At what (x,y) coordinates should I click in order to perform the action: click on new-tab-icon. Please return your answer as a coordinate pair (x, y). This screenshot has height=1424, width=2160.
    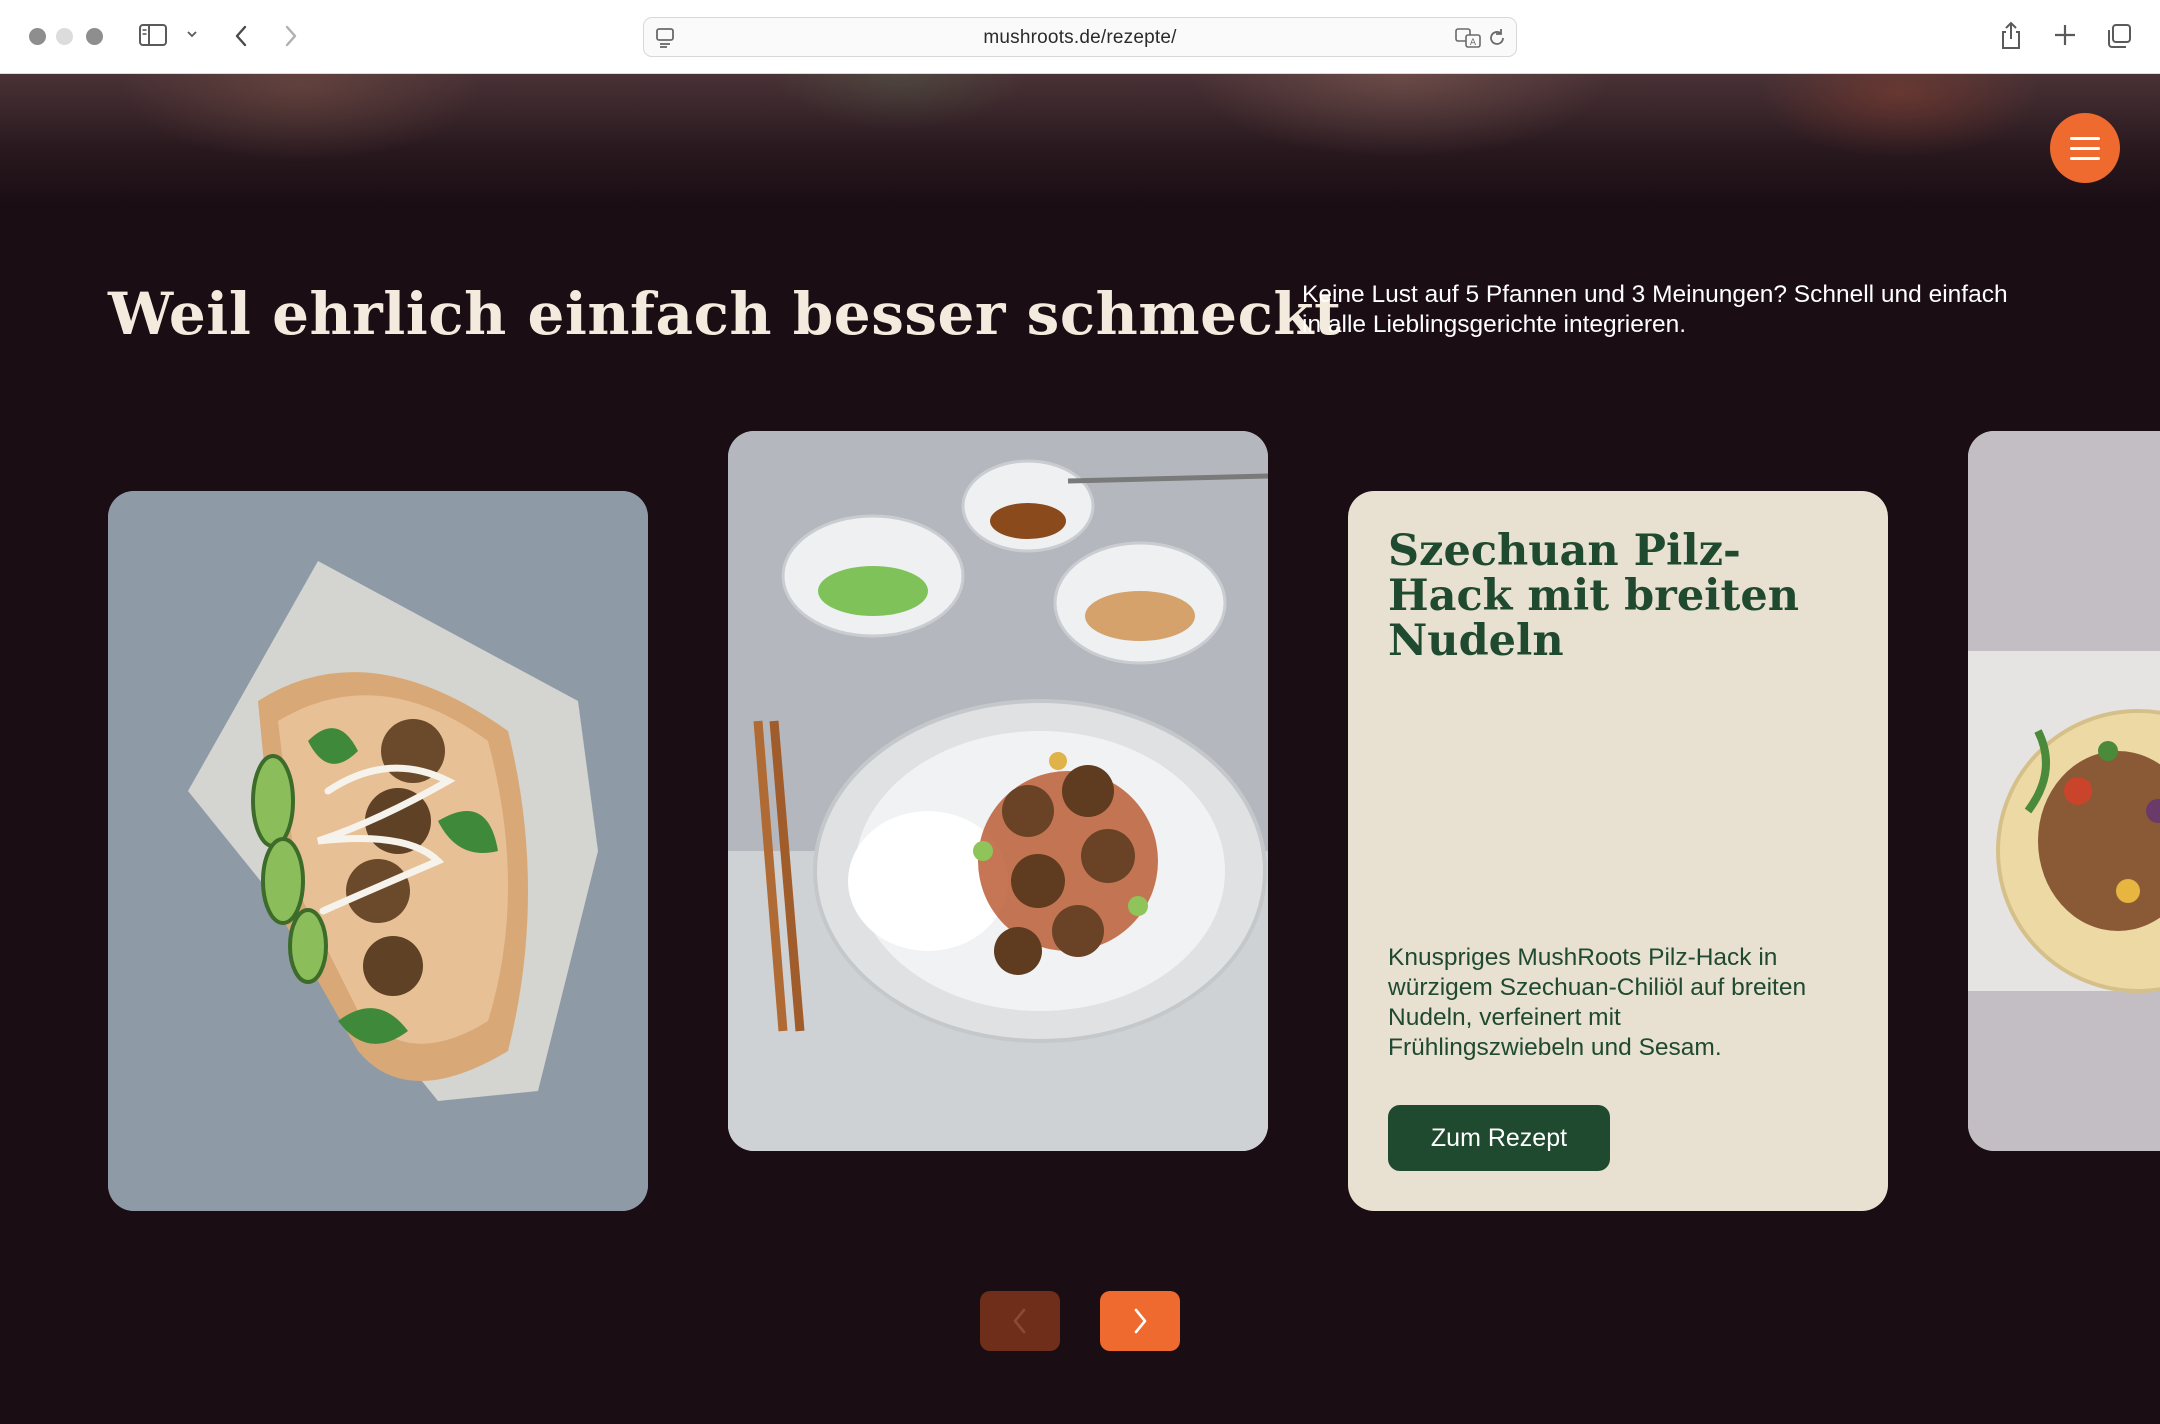
    Looking at the image, I should click on (2065, 35).